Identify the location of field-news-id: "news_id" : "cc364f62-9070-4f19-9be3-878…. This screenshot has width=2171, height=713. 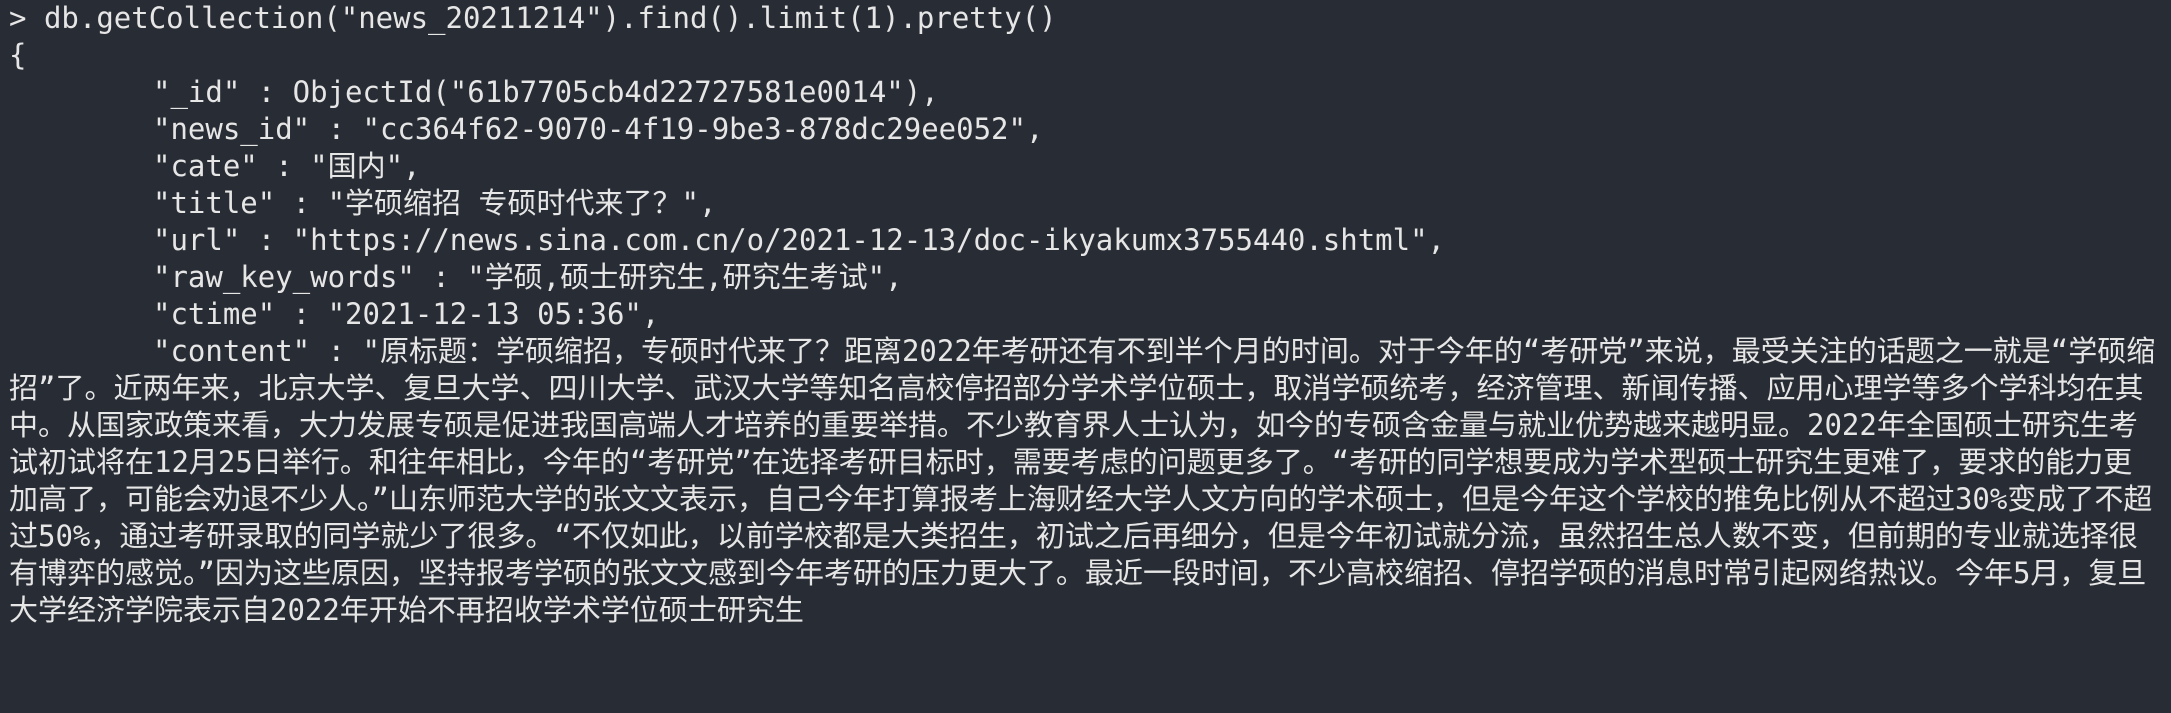
(598, 129).